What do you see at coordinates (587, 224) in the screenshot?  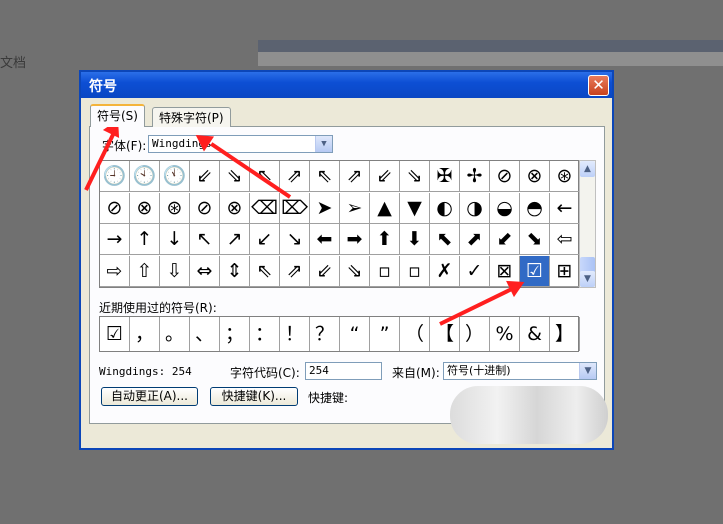 I see `grid-scrollbar: ▲ ▼` at bounding box center [587, 224].